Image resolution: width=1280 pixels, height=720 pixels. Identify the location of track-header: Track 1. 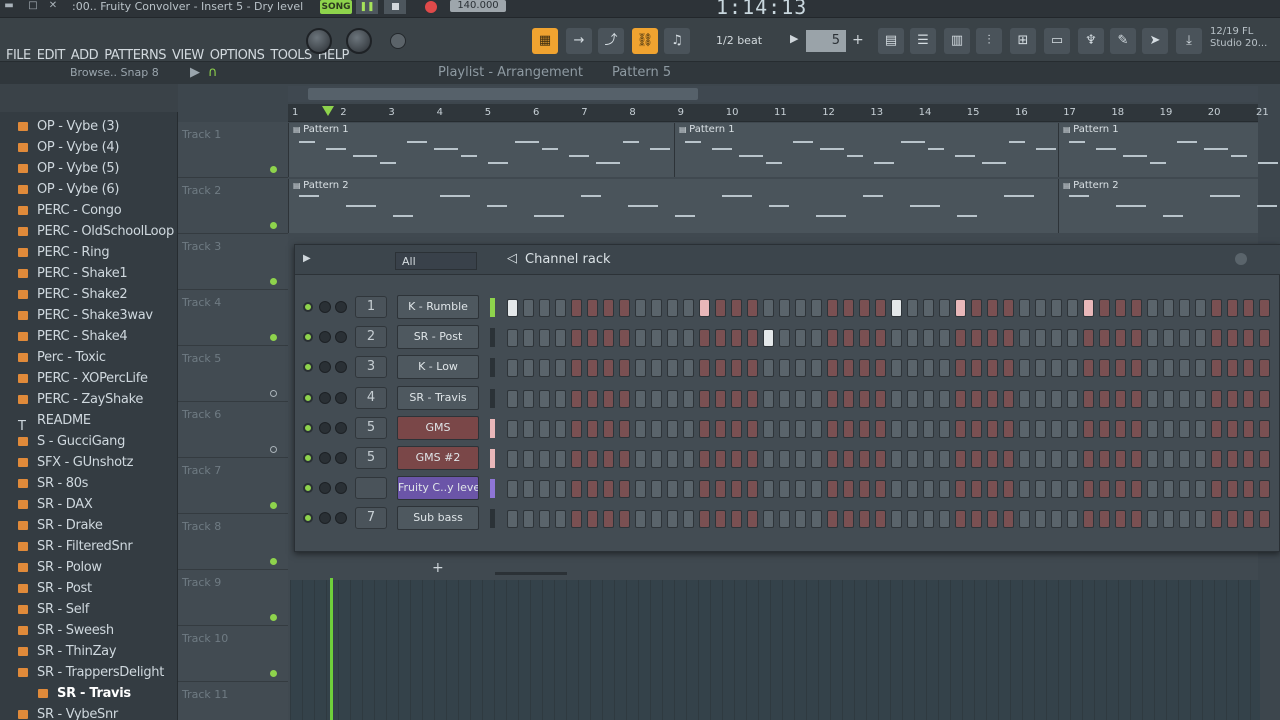
(233, 150).